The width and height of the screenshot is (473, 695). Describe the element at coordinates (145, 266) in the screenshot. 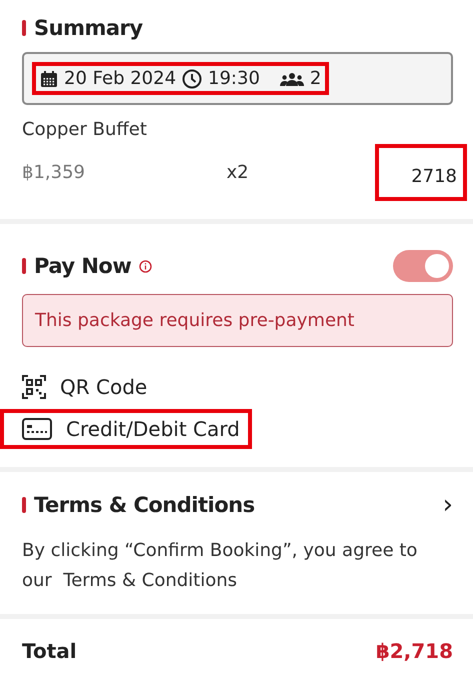

I see `info-icon` at that location.